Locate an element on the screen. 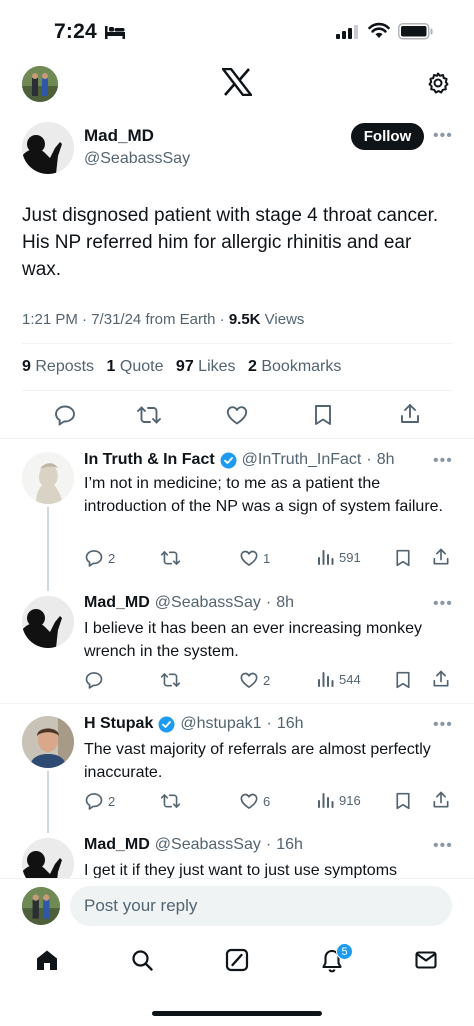 This screenshot has width=474, height=1026. mail-icon is located at coordinates (426, 960).